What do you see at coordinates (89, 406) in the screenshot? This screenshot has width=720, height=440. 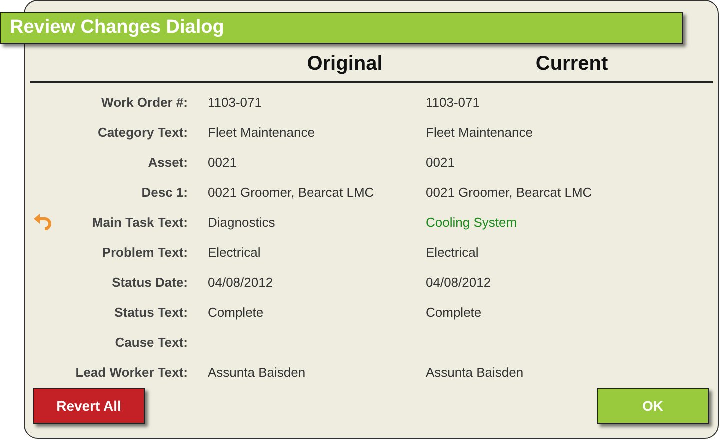 I see `revert-all-button: Revert All` at bounding box center [89, 406].